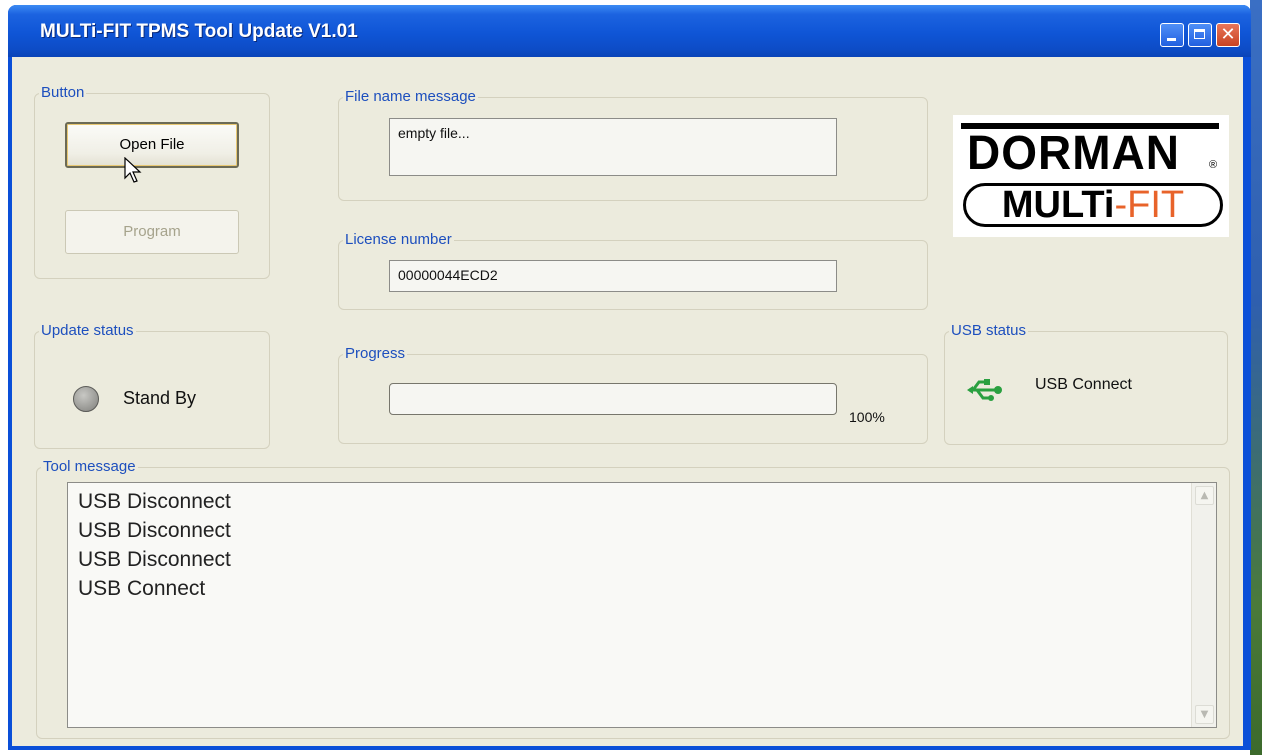  I want to click on close-icon: ✕, so click(1228, 34).